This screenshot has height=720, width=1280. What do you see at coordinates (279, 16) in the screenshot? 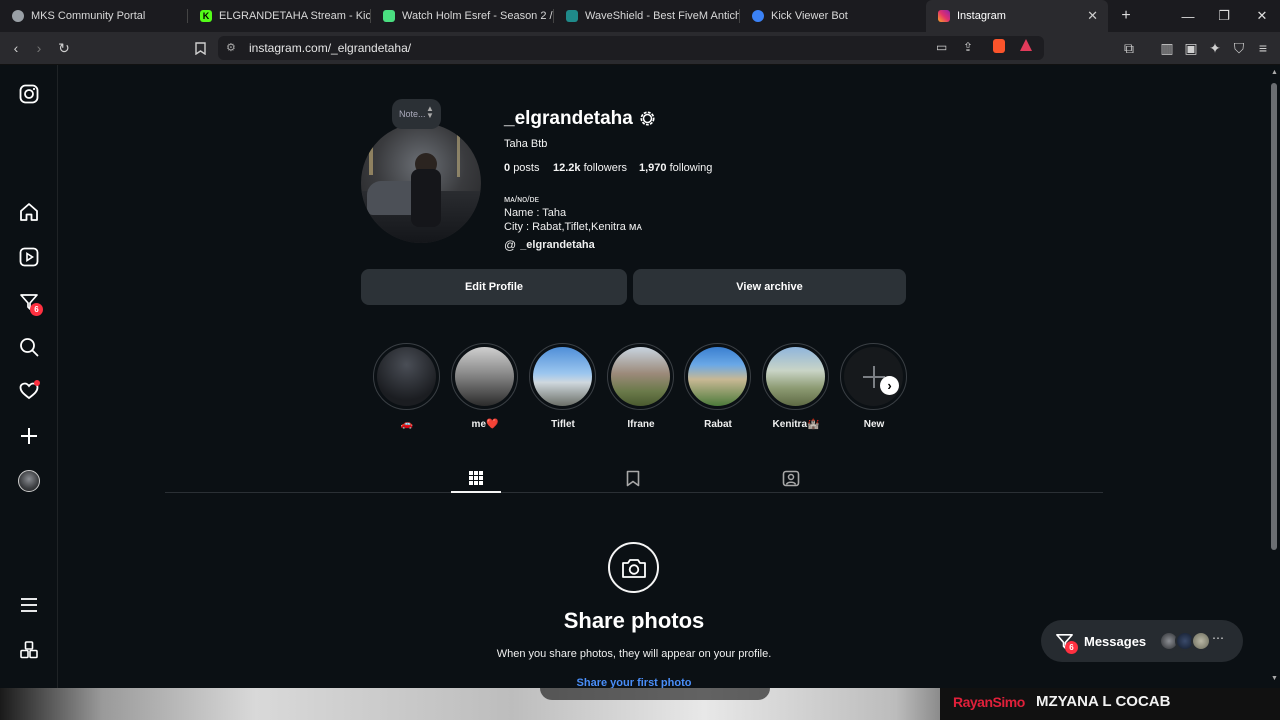
I see `tab-kick-stream: K ELGRANDETAHA Stream - Kick Da` at bounding box center [279, 16].